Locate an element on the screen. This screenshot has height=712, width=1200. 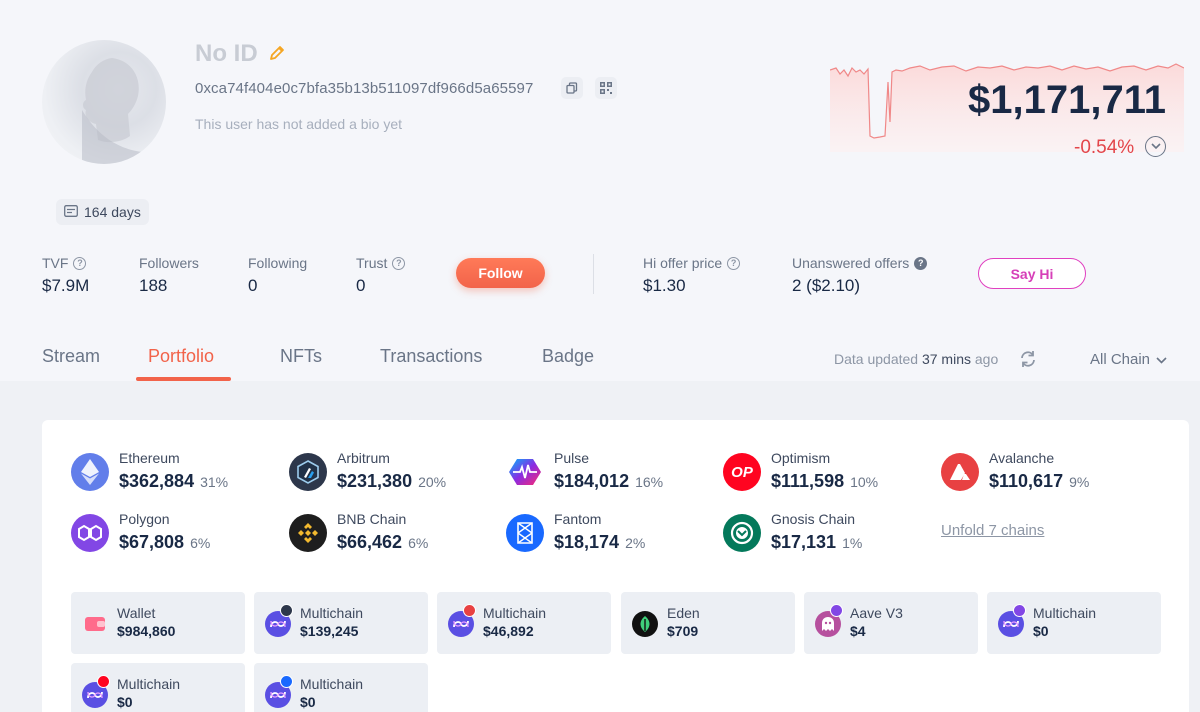
chevron-down-icon is located at coordinates (1161, 359).